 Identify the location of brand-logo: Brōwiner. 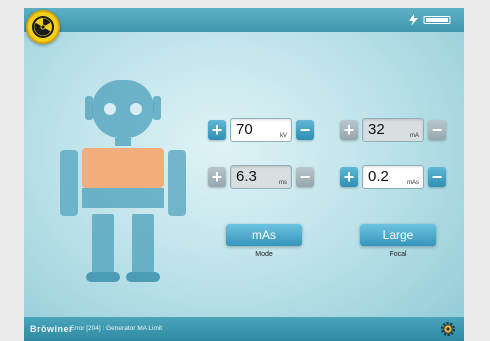
(52, 329).